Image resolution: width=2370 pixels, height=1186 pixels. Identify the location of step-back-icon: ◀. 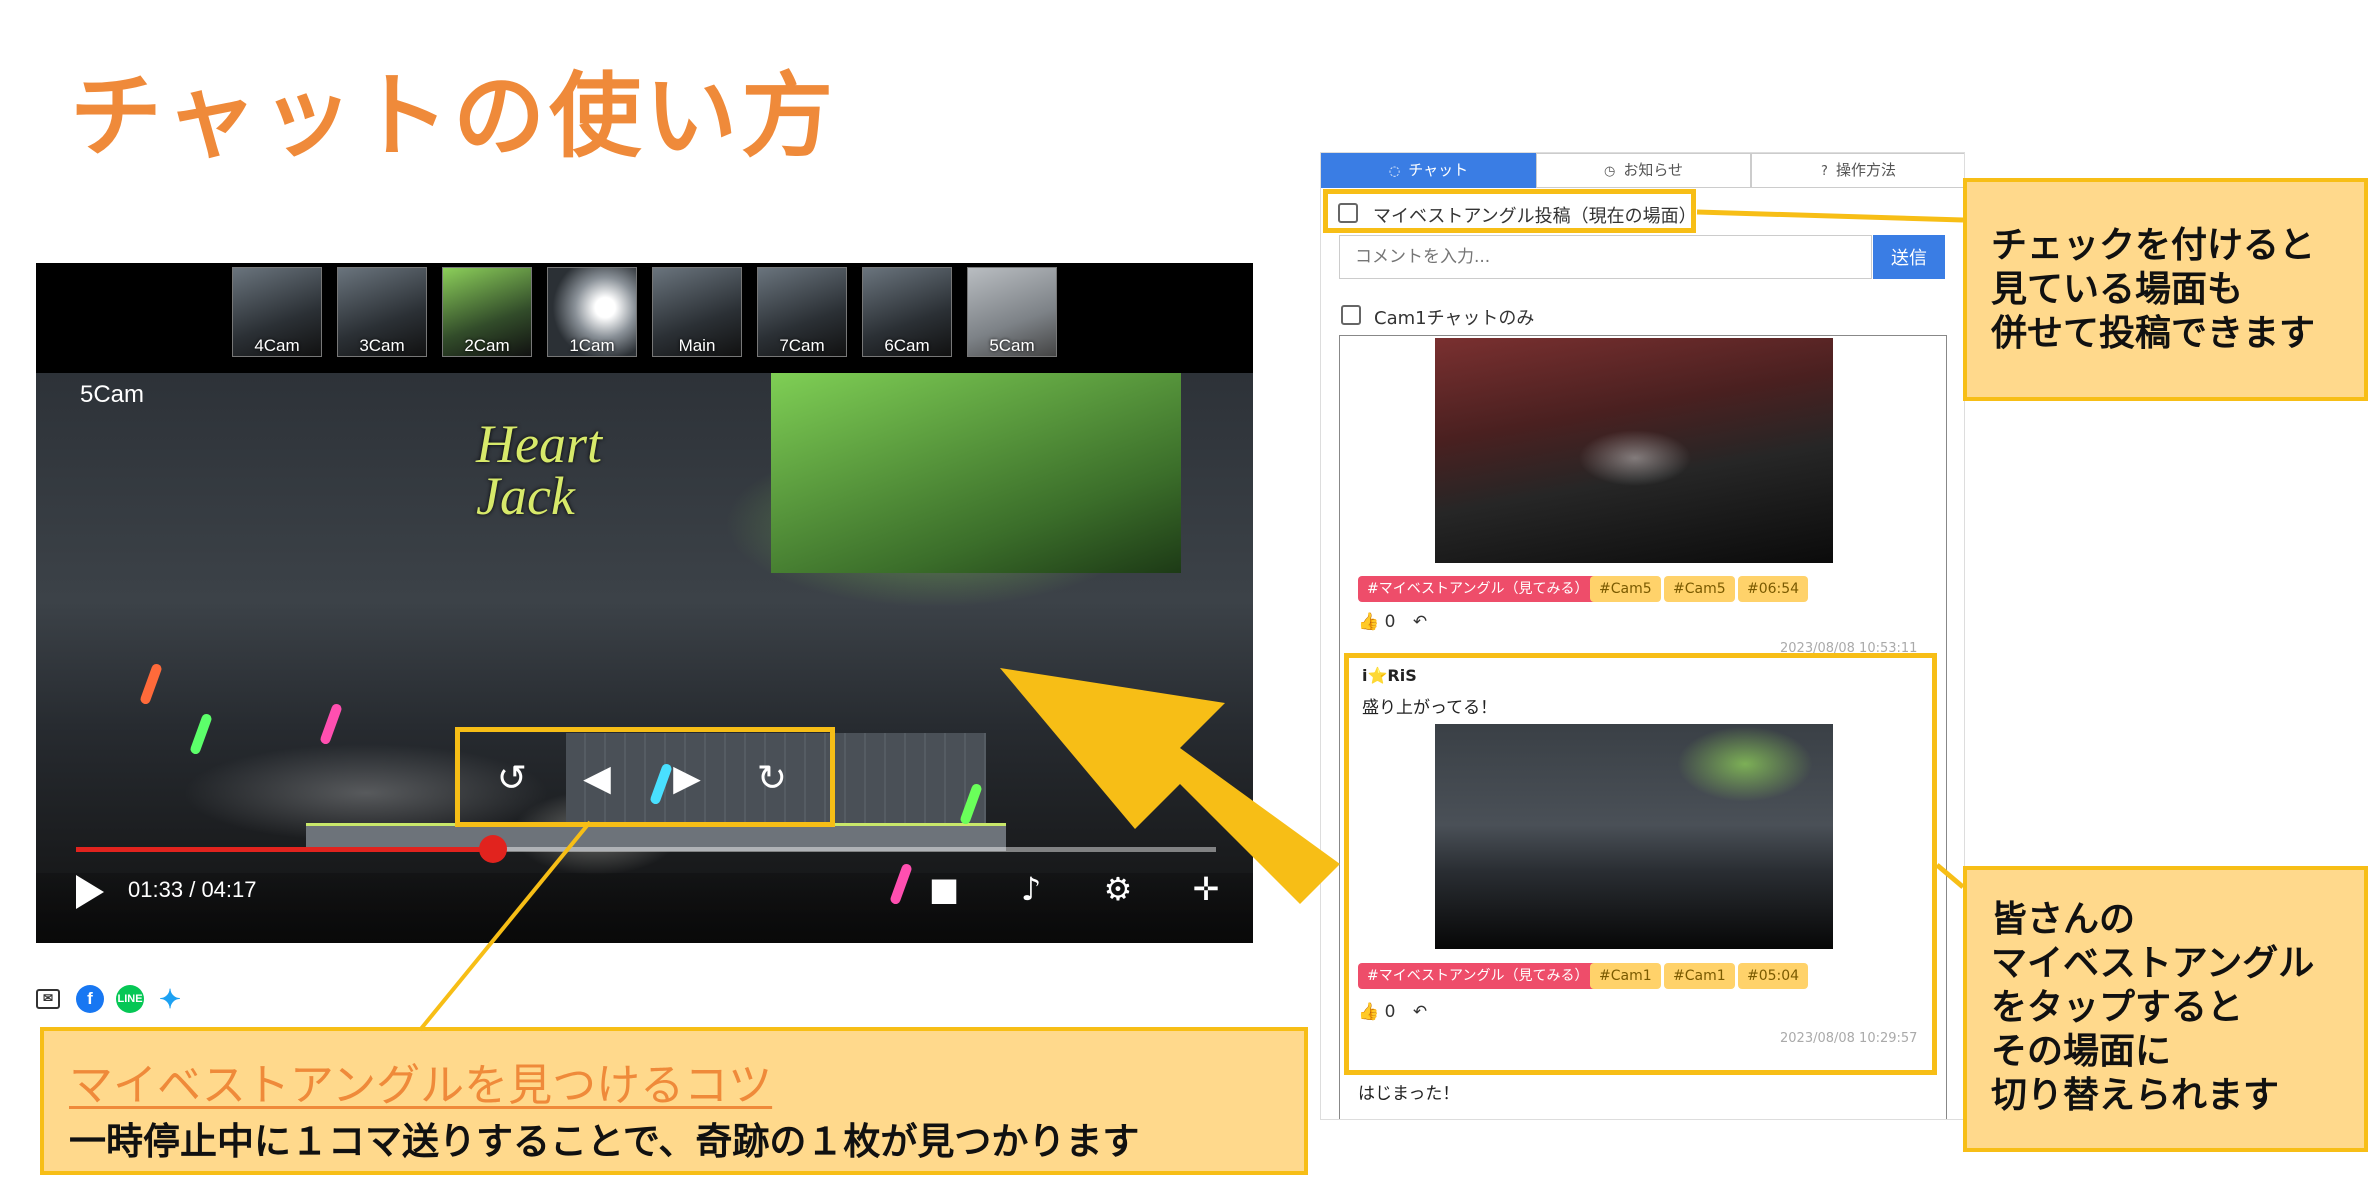
(597, 779).